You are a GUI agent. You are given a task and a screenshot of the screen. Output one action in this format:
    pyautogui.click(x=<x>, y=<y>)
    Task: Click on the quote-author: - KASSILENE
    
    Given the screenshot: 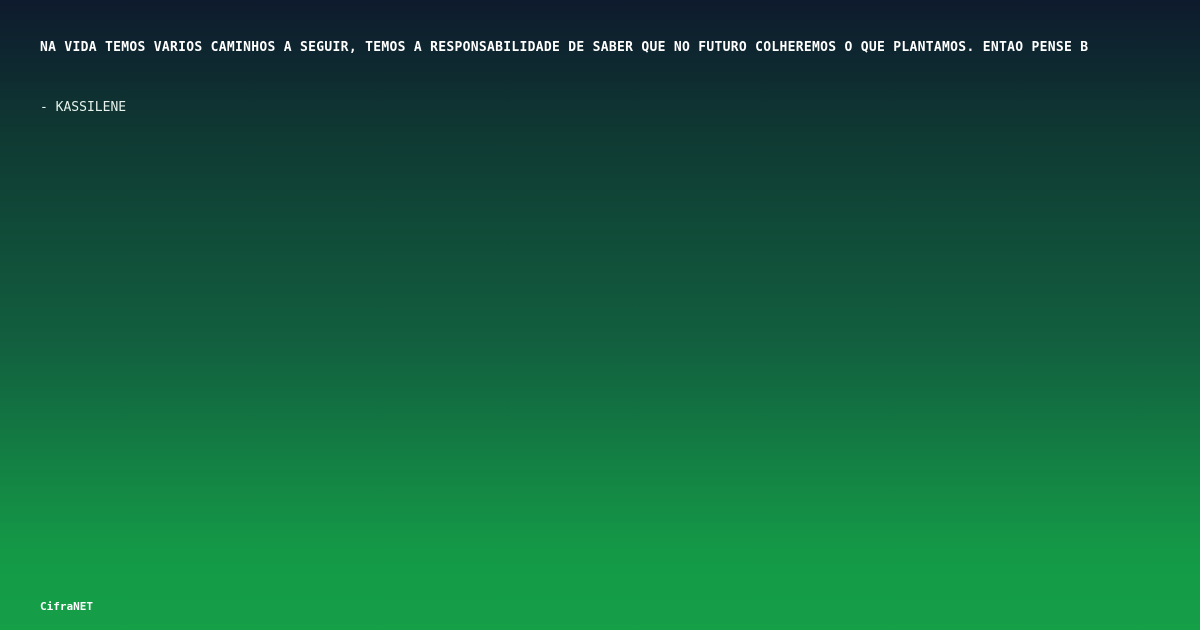 What is the action you would take?
    pyautogui.click(x=83, y=107)
    